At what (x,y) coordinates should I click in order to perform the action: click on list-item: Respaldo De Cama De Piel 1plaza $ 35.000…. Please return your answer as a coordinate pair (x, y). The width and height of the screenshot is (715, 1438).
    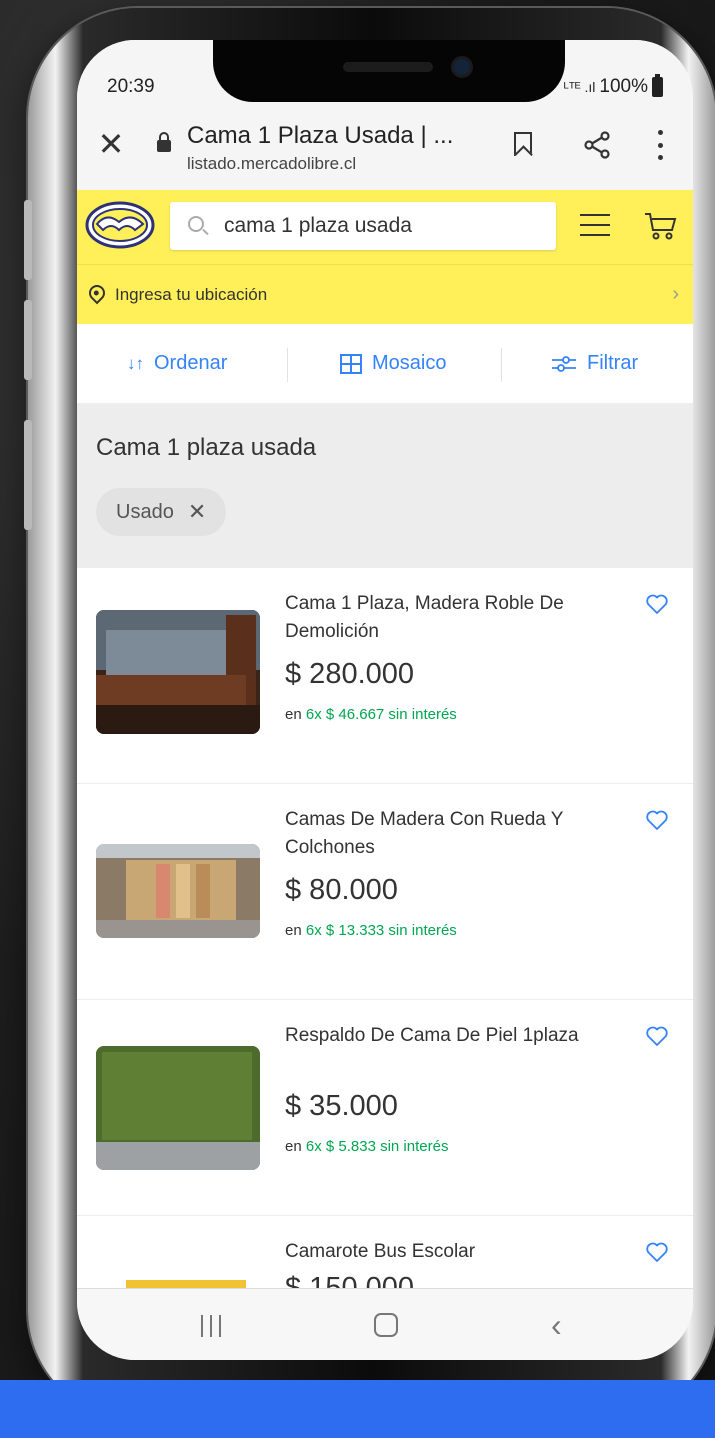
    Looking at the image, I should click on (385, 1108).